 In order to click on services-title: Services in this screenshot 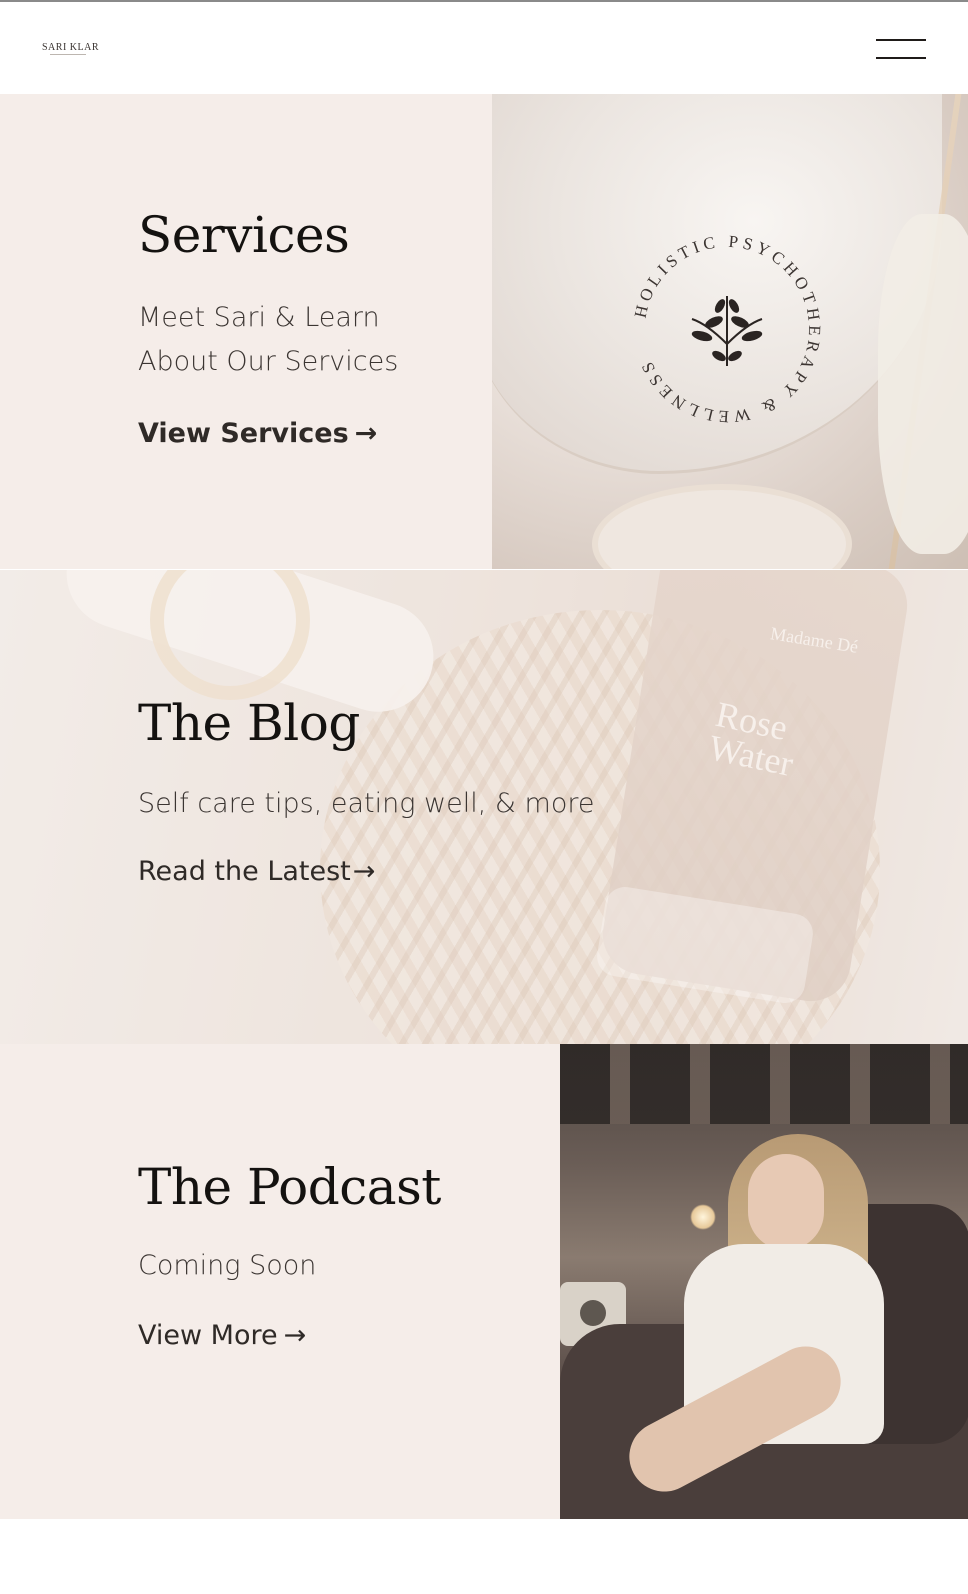, I will do `click(244, 235)`.